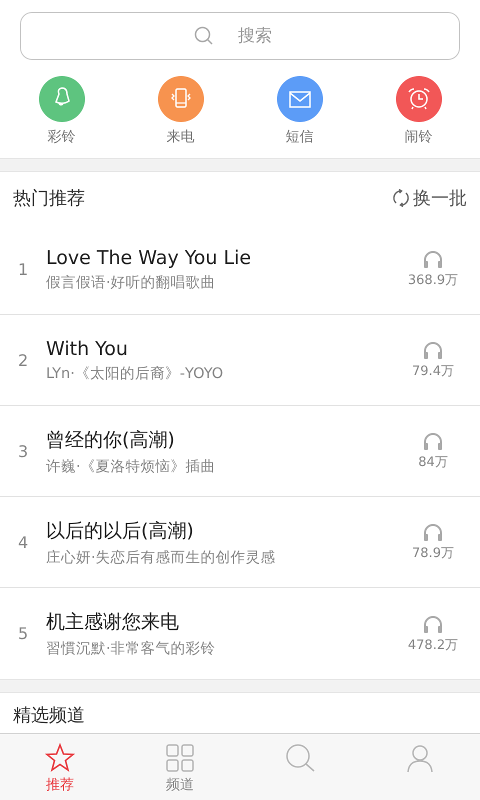 Image resolution: width=480 pixels, height=800 pixels. What do you see at coordinates (60, 758) in the screenshot?
I see `star-icon` at bounding box center [60, 758].